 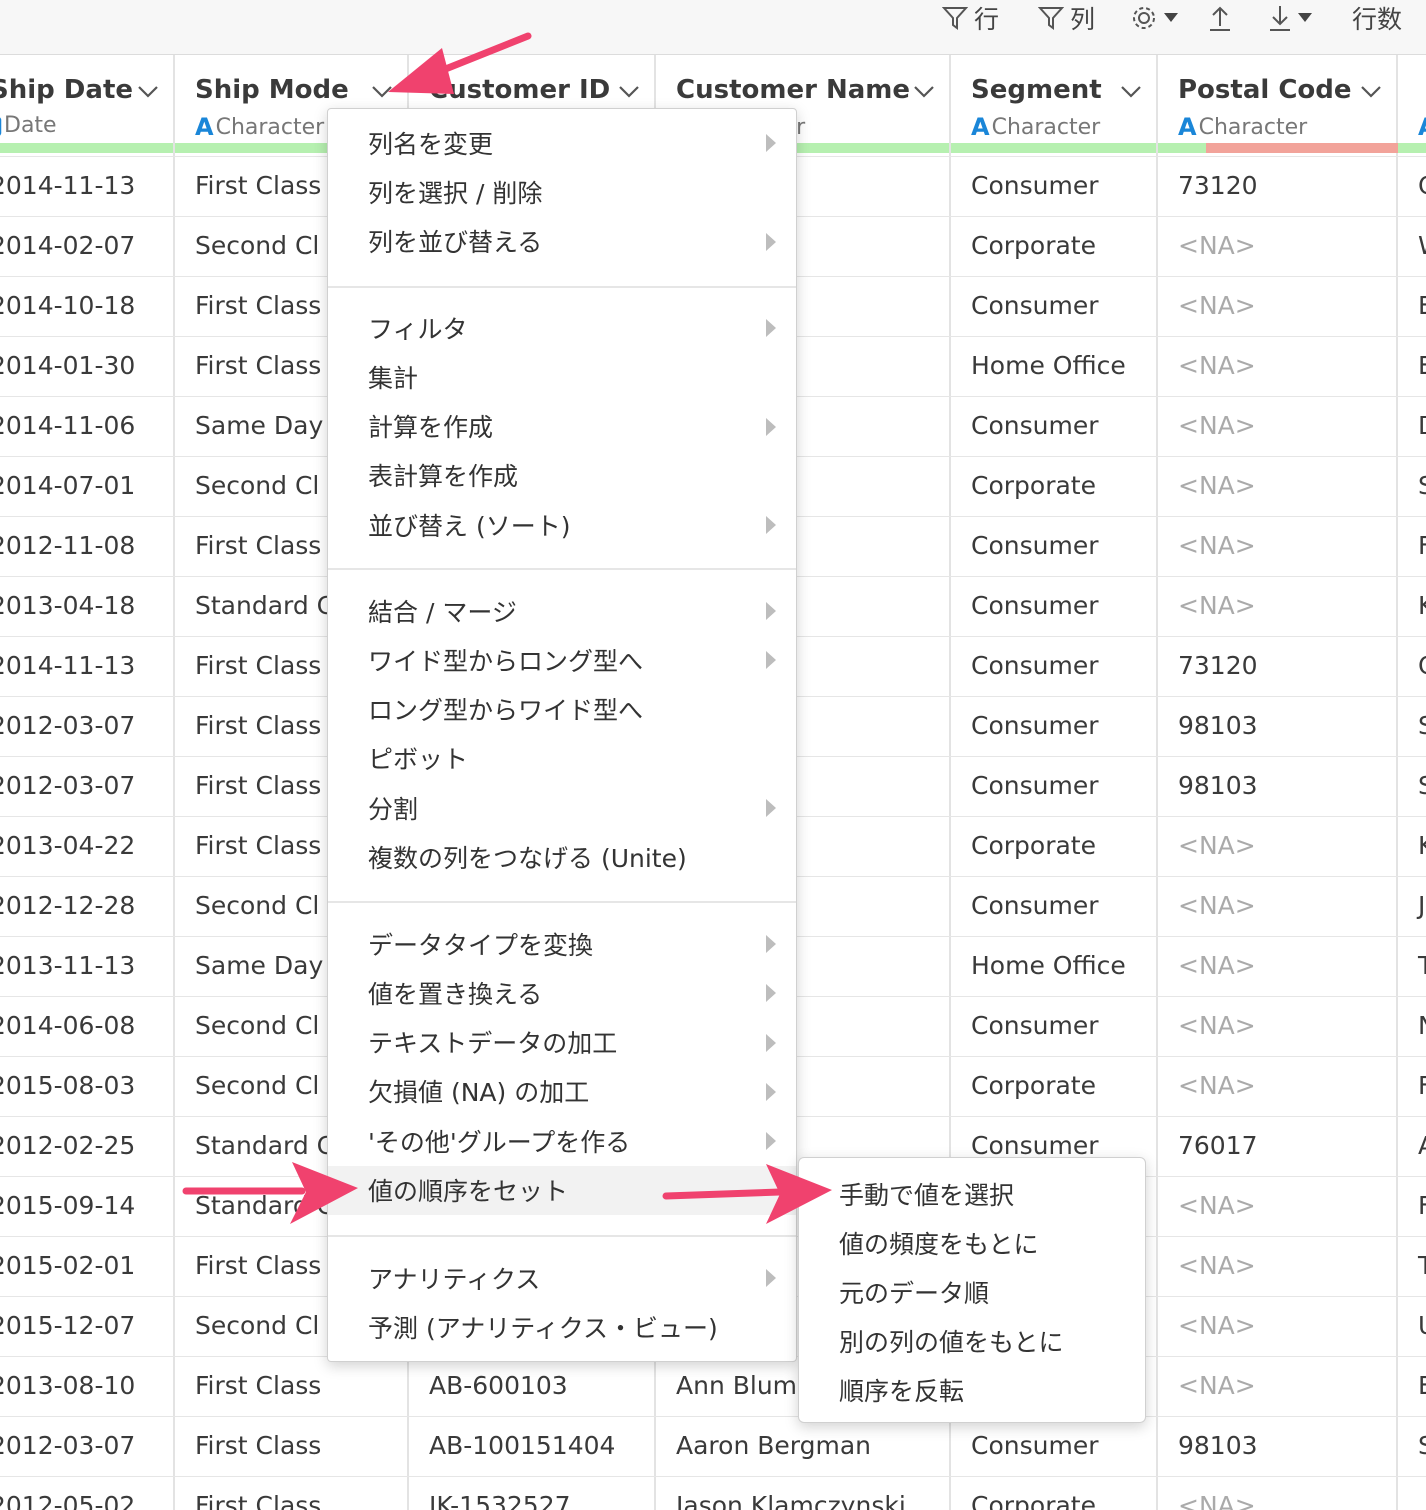 What do you see at coordinates (562, 758) in the screenshot?
I see `menu-item: ピボット` at bounding box center [562, 758].